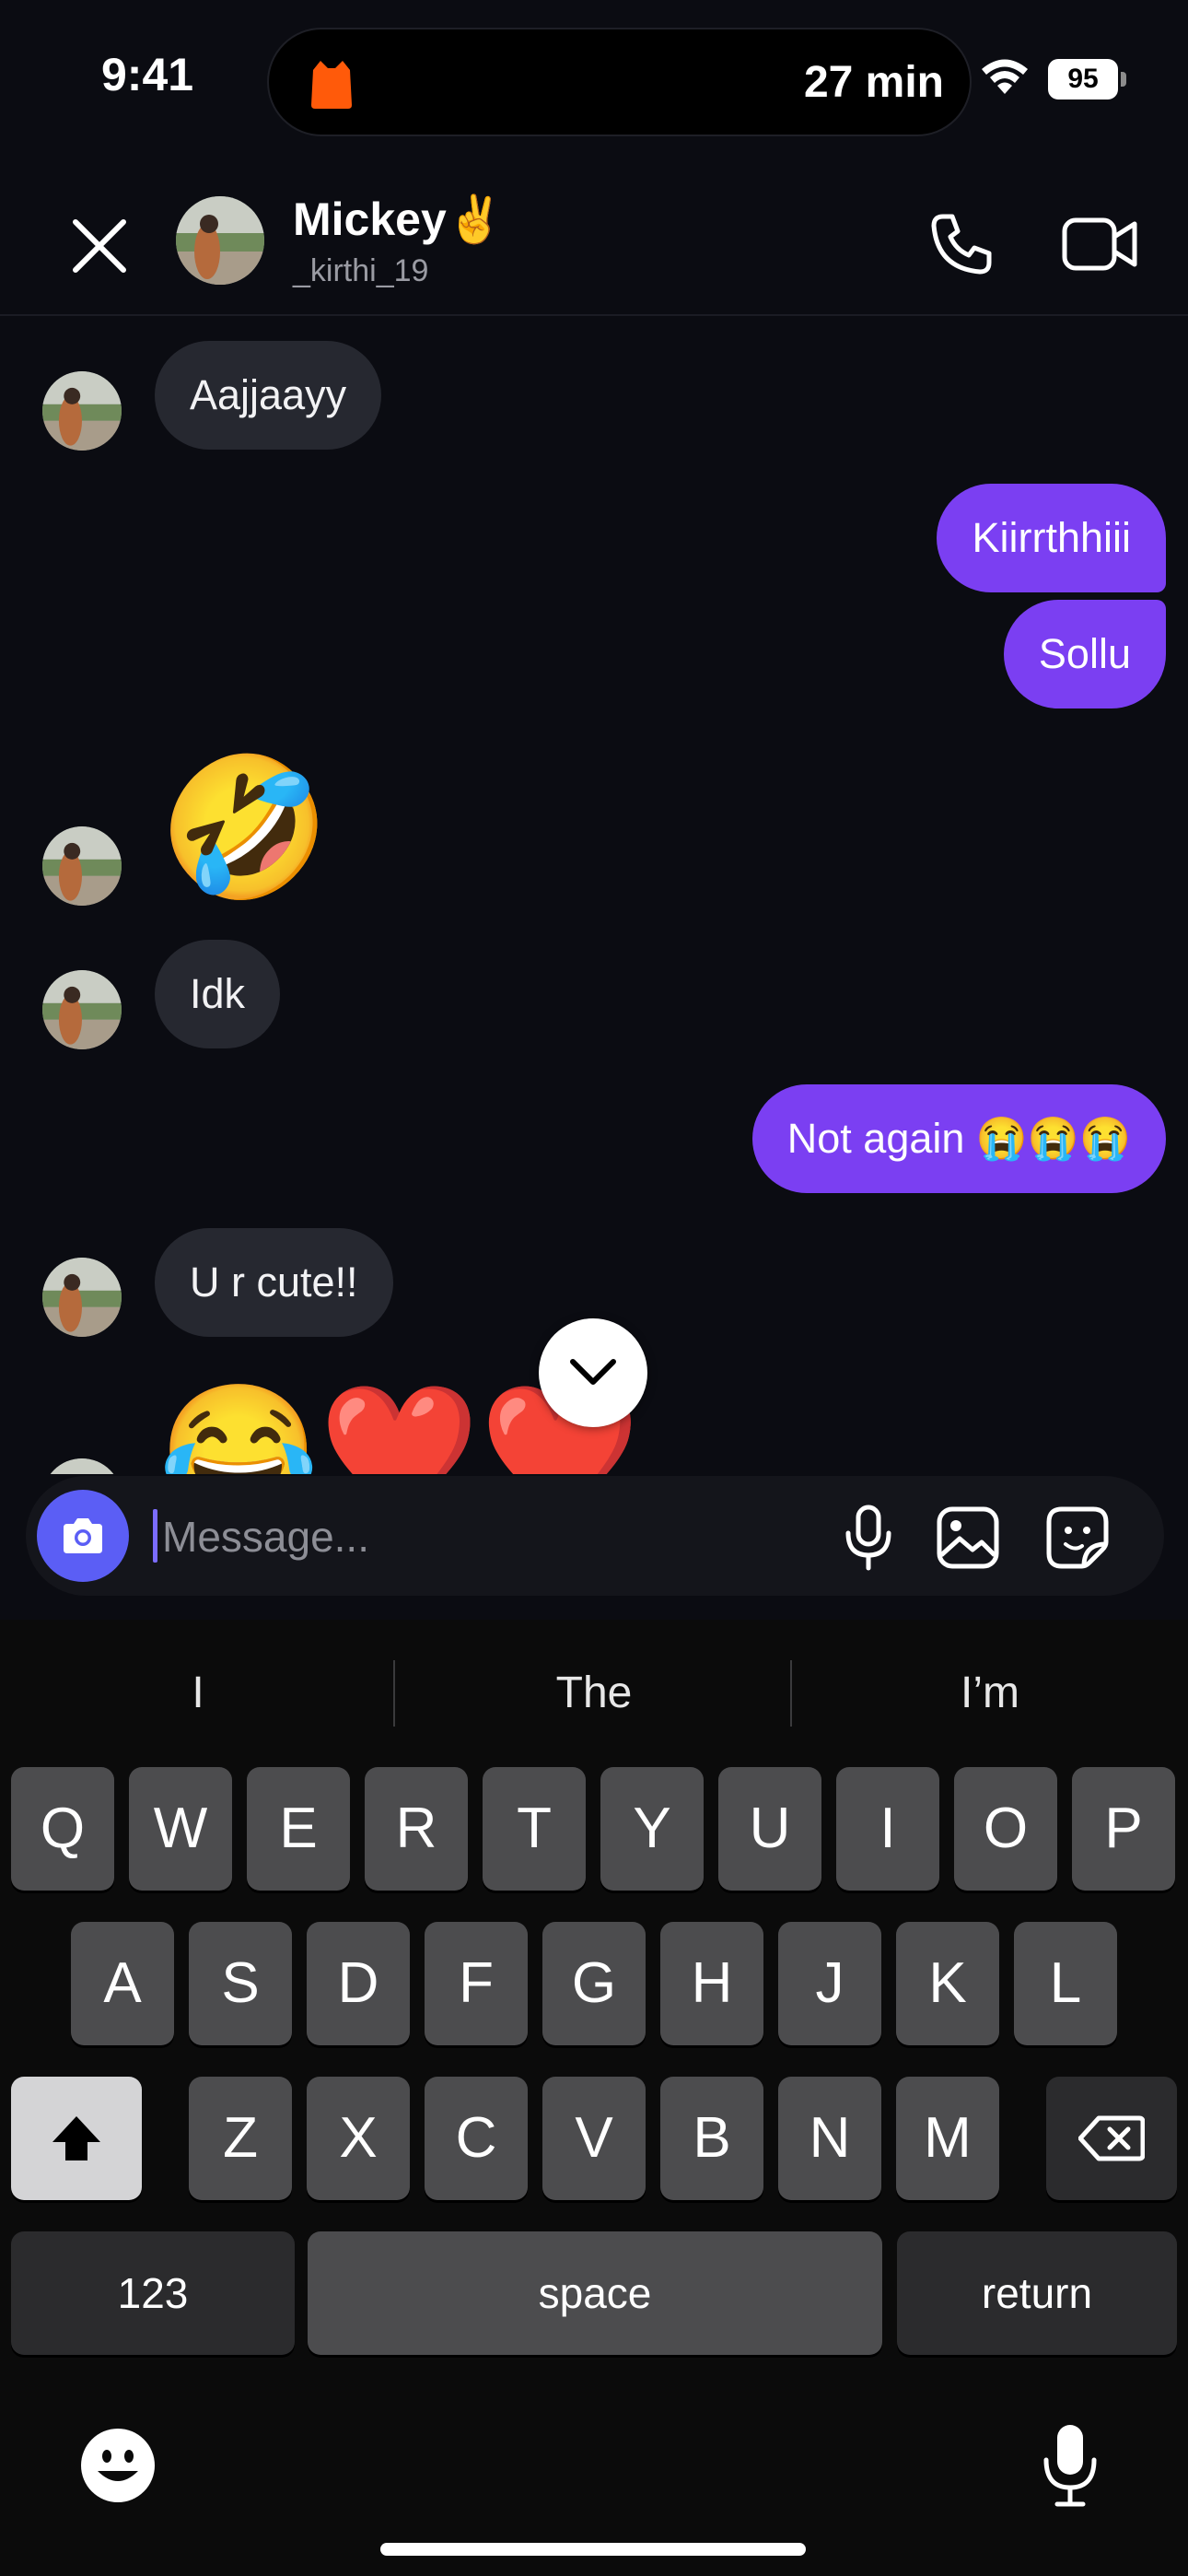 Image resolution: width=1188 pixels, height=2576 pixels. I want to click on key-z: Z, so click(240, 2138).